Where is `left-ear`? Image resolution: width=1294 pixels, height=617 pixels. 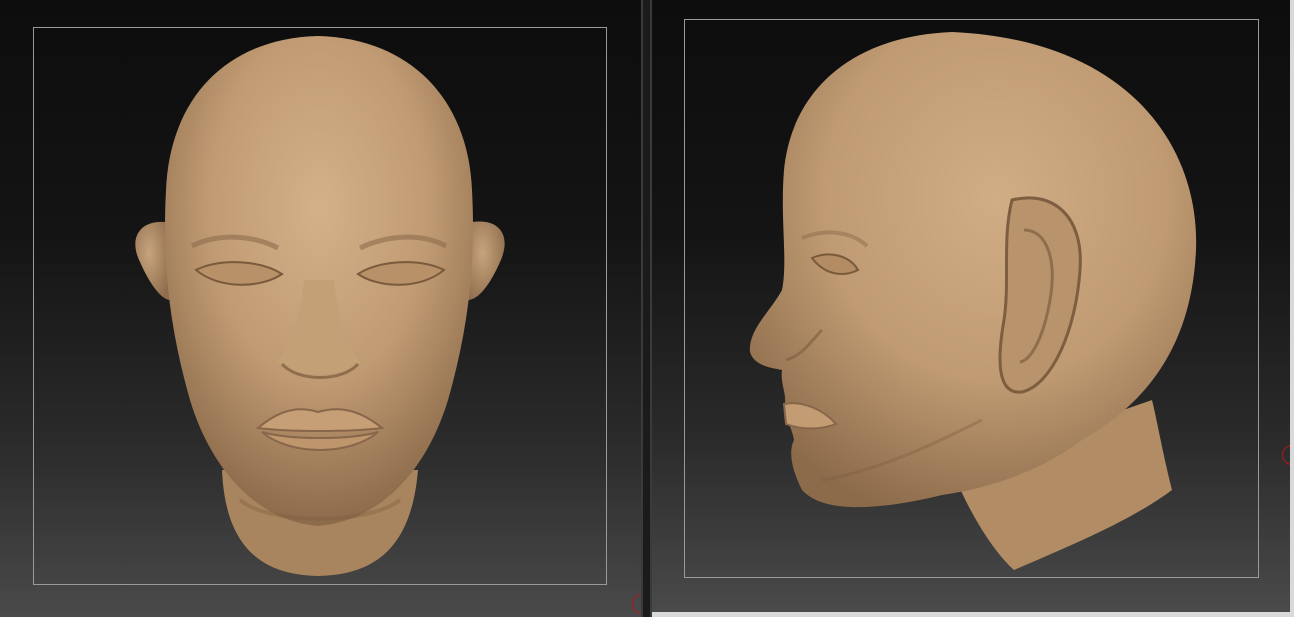
left-ear is located at coordinates (152, 260).